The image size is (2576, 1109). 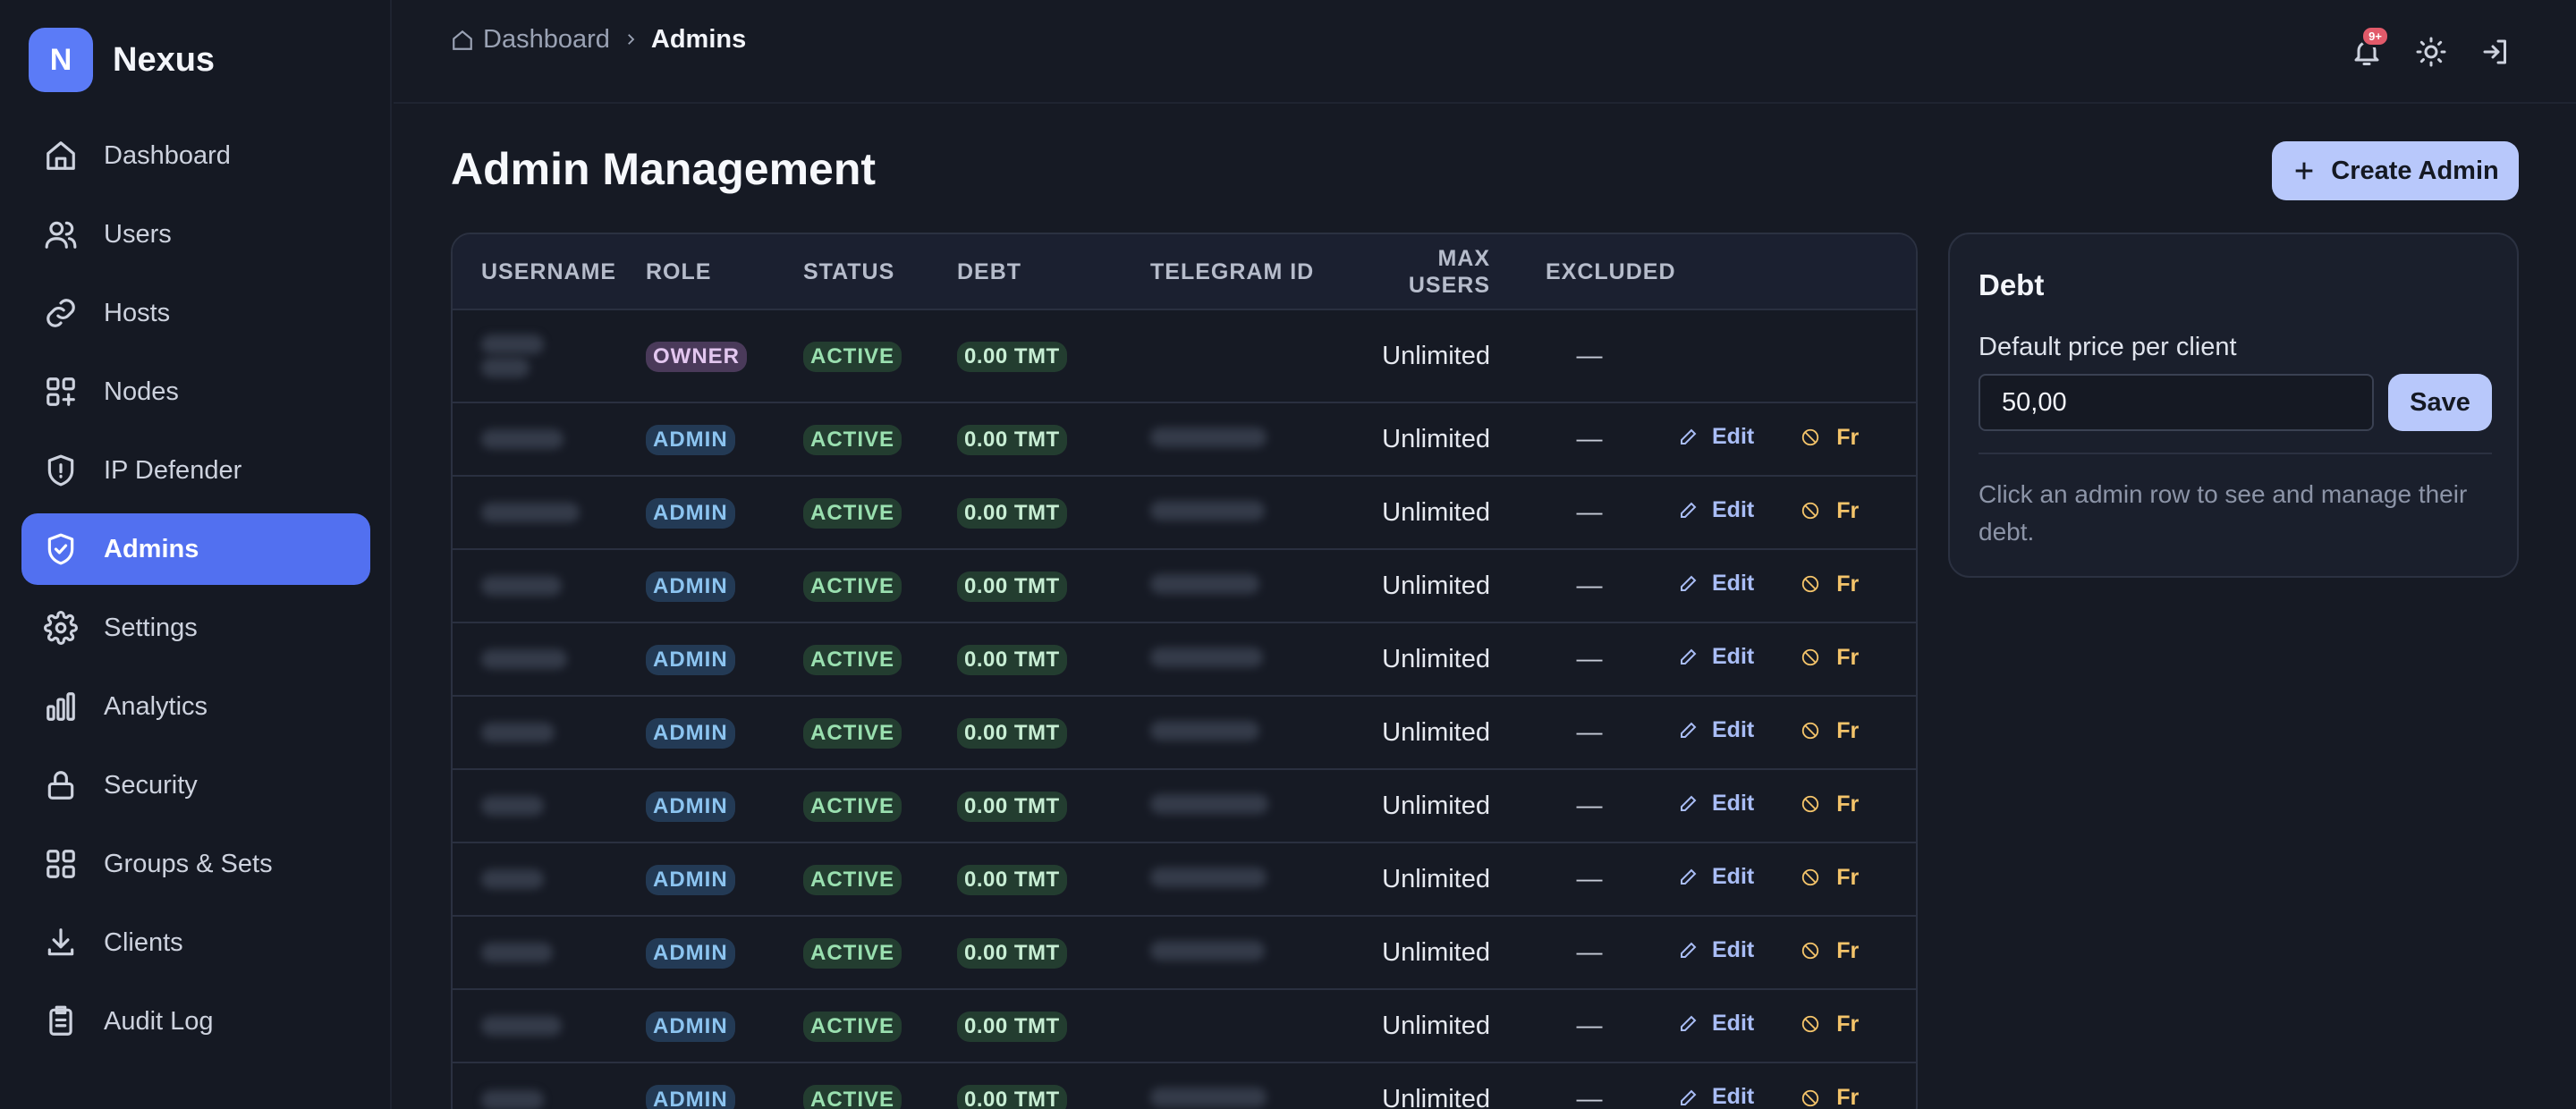 What do you see at coordinates (2176, 403) in the screenshot?
I see `default-price-input` at bounding box center [2176, 403].